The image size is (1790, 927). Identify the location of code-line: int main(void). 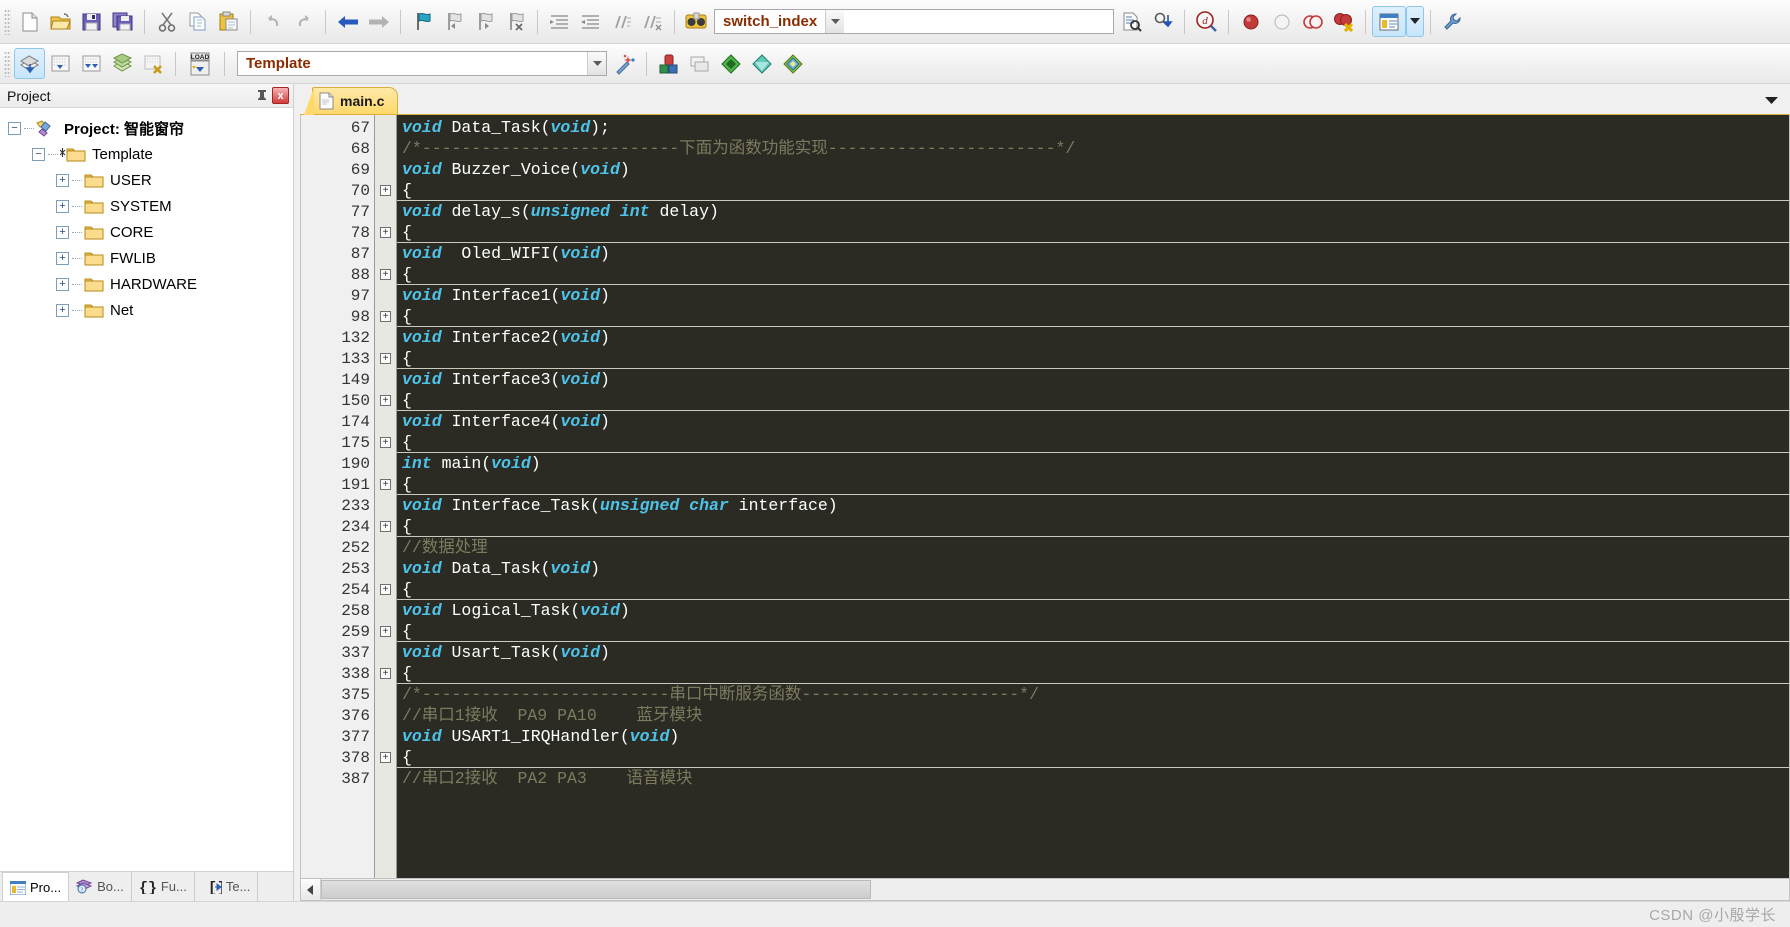
(1093, 463).